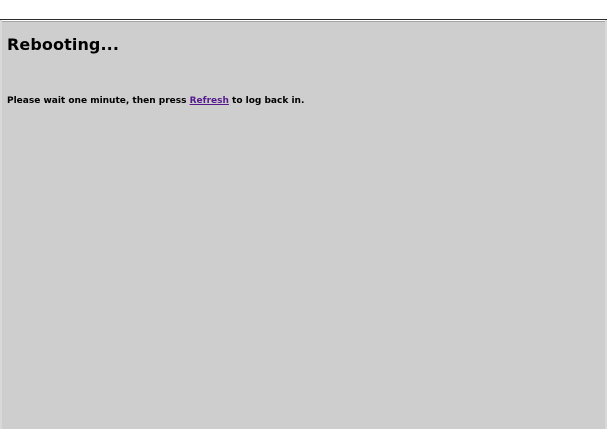 The height and width of the screenshot is (429, 607). I want to click on browser-top-strip, so click(303, 10).